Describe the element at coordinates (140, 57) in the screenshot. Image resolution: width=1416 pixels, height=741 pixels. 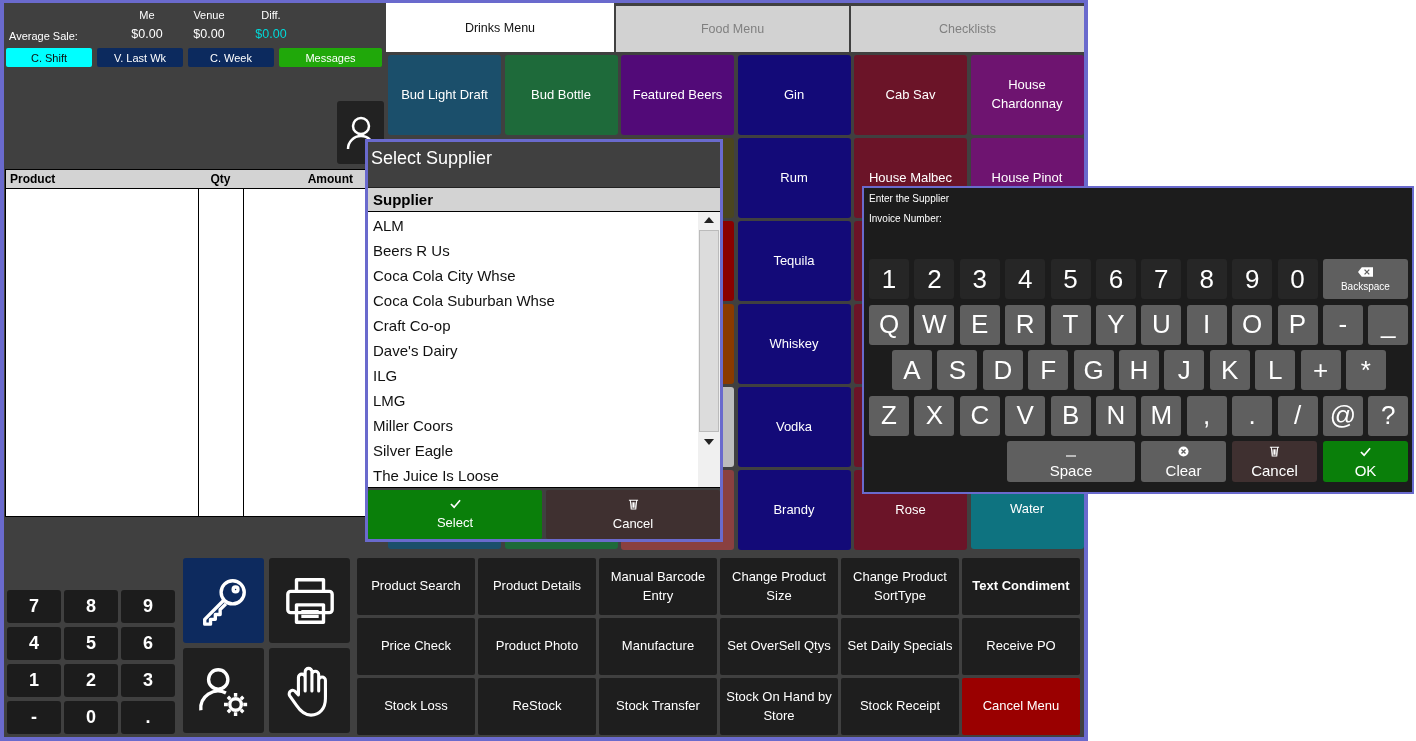
I see `period-button: V. Last Wk` at that location.